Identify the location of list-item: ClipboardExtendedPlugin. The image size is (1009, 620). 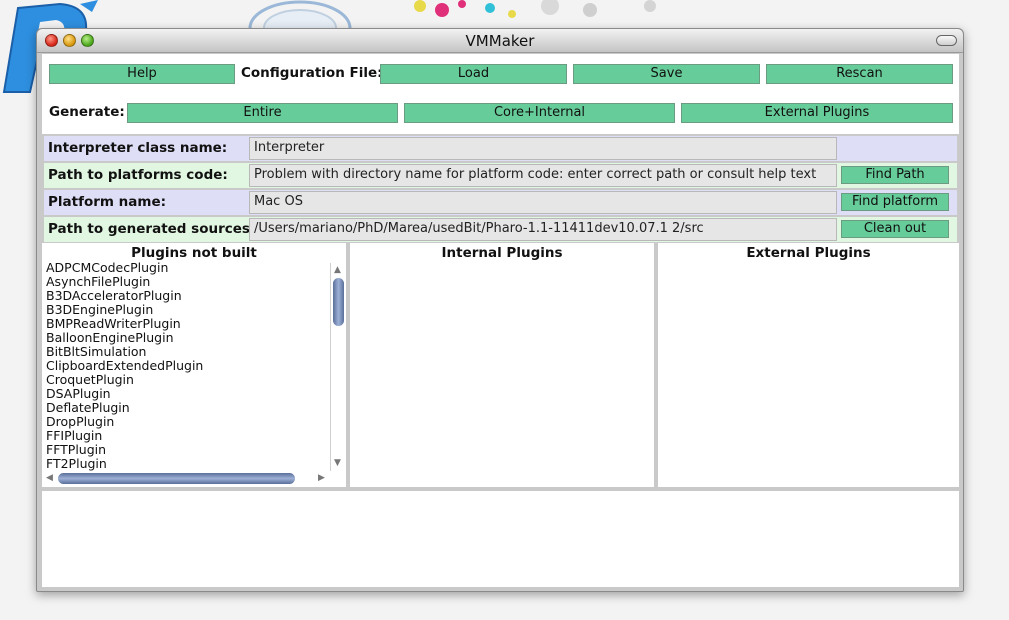
(124, 366).